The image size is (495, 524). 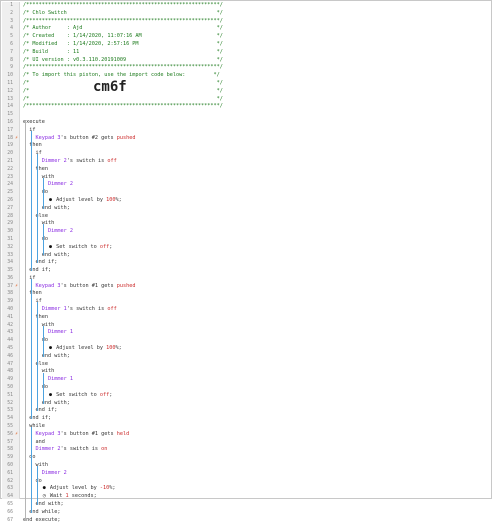 What do you see at coordinates (123, 29) in the screenshot?
I see `code-text: /* Author : Ajd */` at bounding box center [123, 29].